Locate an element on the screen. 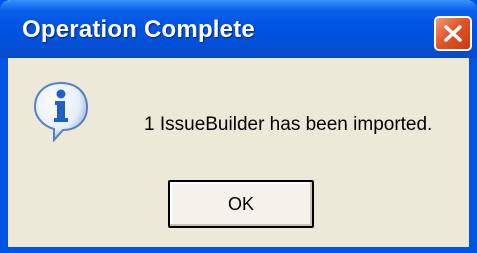 The width and height of the screenshot is (477, 253). dialog-message: 1 IssueBuilder has been imported. is located at coordinates (288, 124).